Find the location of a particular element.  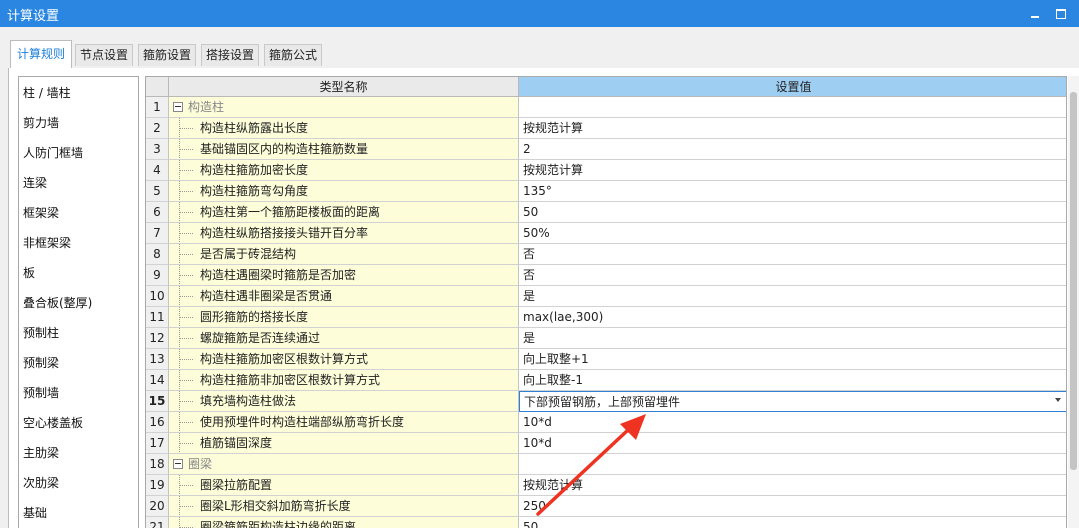

row-name-cell: 构造柱箍筋弯勾角度 is located at coordinates (344, 191).